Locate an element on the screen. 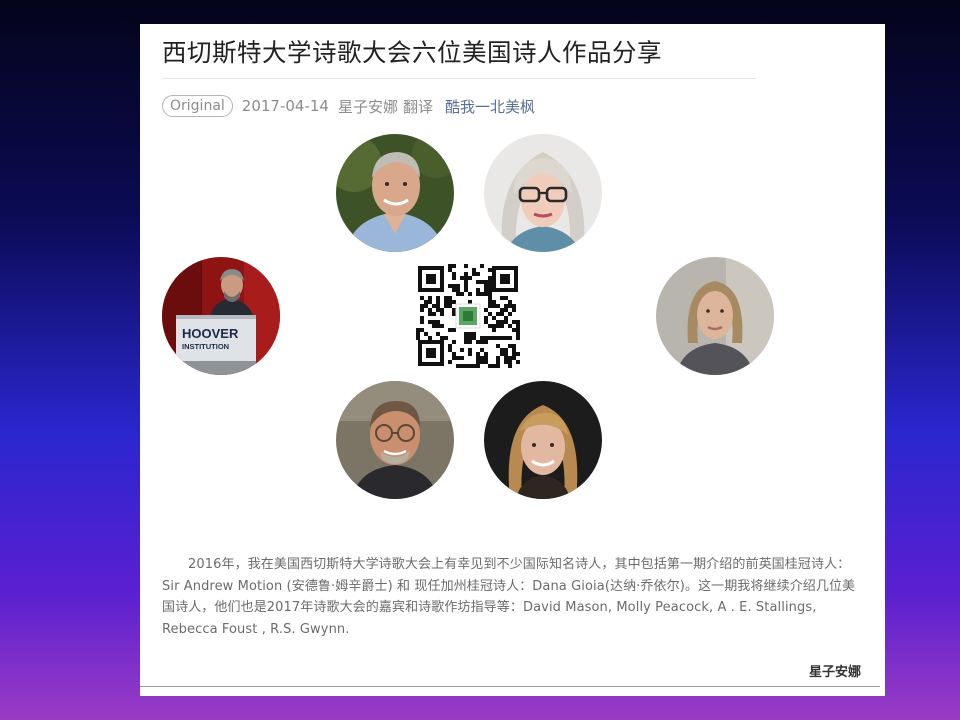  article-meta: Original 2017-04-14 星子安娜 翻译 酷我一北美枫 is located at coordinates (348, 106).